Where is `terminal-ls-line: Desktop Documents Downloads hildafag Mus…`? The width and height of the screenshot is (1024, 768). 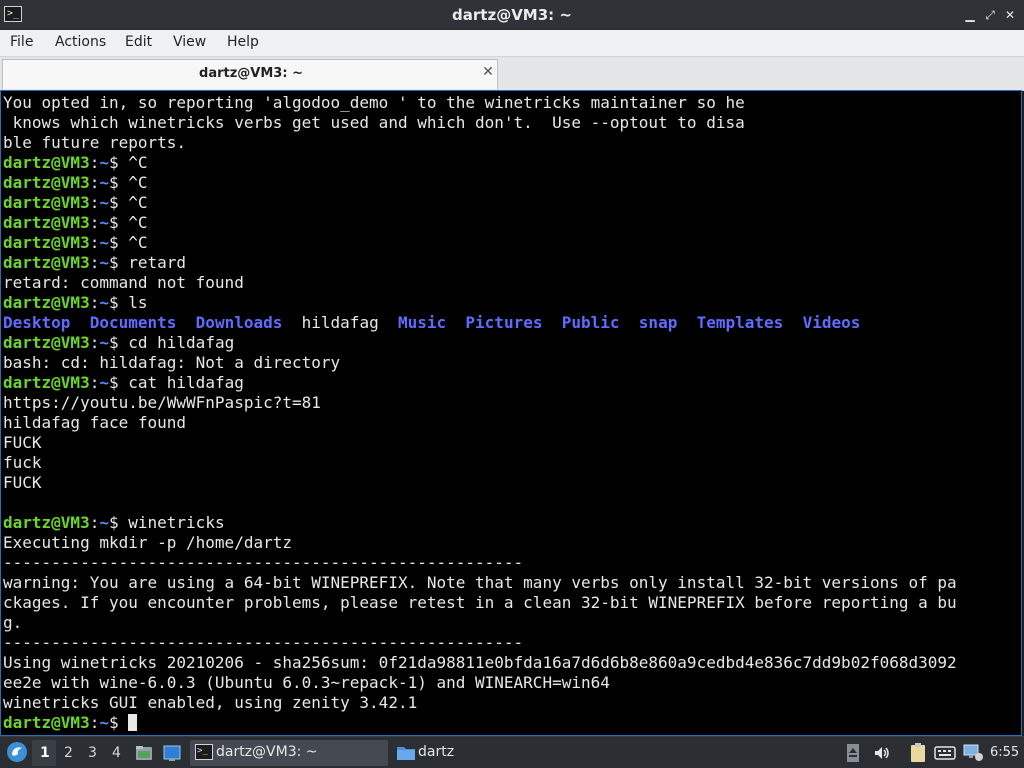 terminal-ls-line: Desktop Documents Downloads hildafag Mus… is located at coordinates (512, 323).